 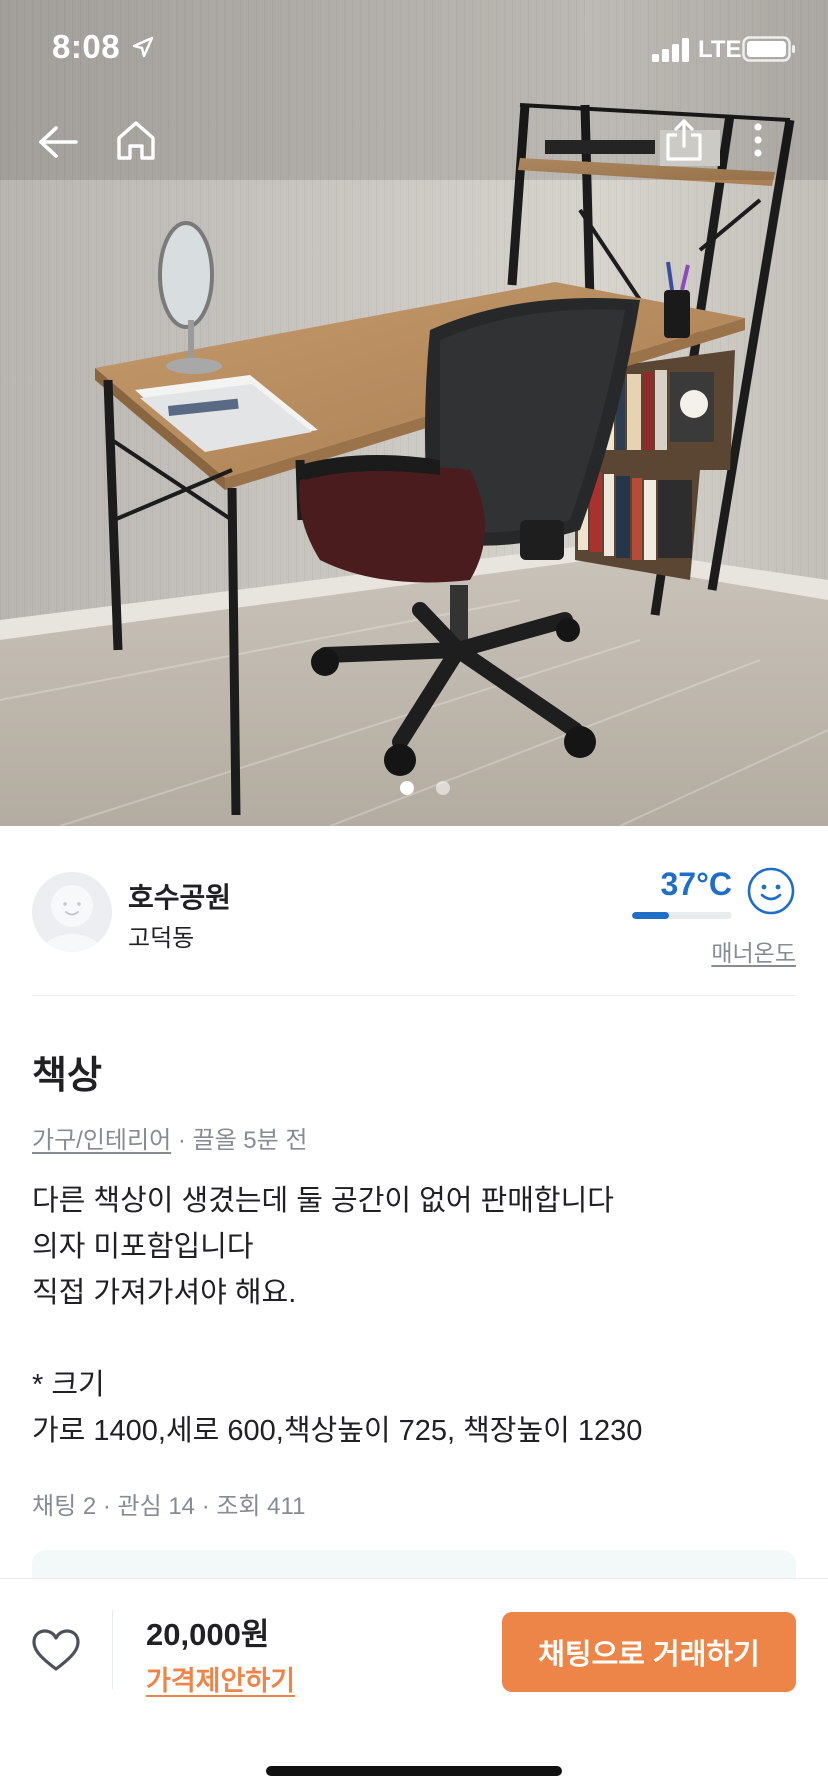 I want to click on vertical-divider, so click(x=112, y=1649).